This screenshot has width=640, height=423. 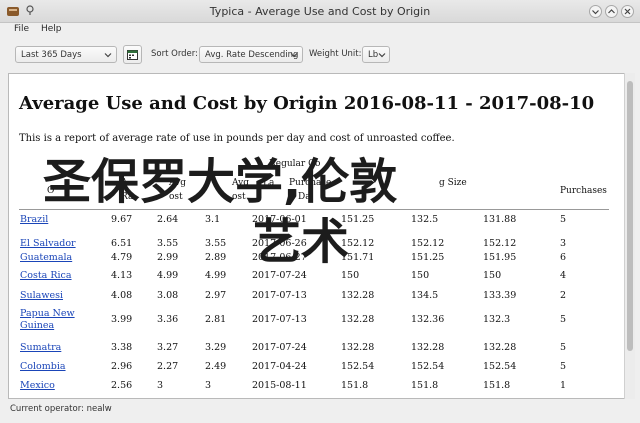 What do you see at coordinates (122, 366) in the screenshot?
I see `table-cell-rate: 2.96` at bounding box center [122, 366].